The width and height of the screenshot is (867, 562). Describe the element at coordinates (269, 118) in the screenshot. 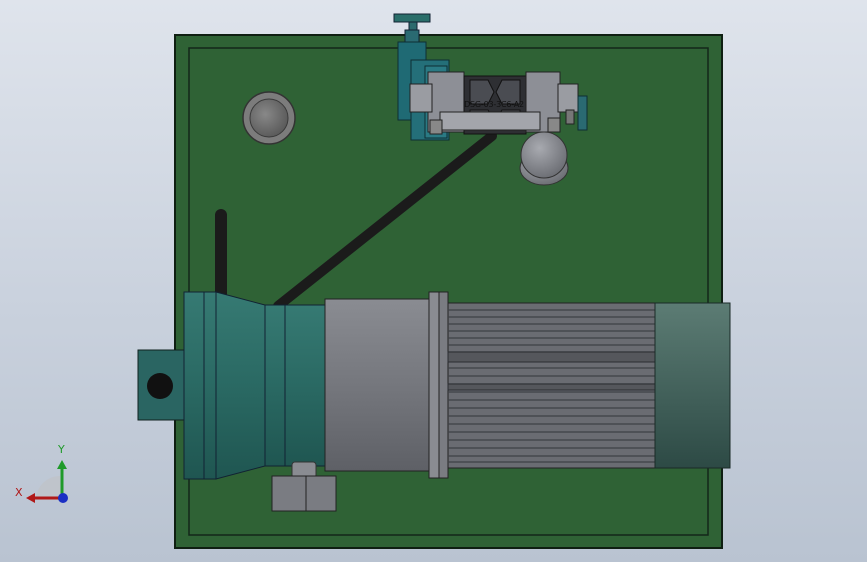

I see `breather-cap` at that location.